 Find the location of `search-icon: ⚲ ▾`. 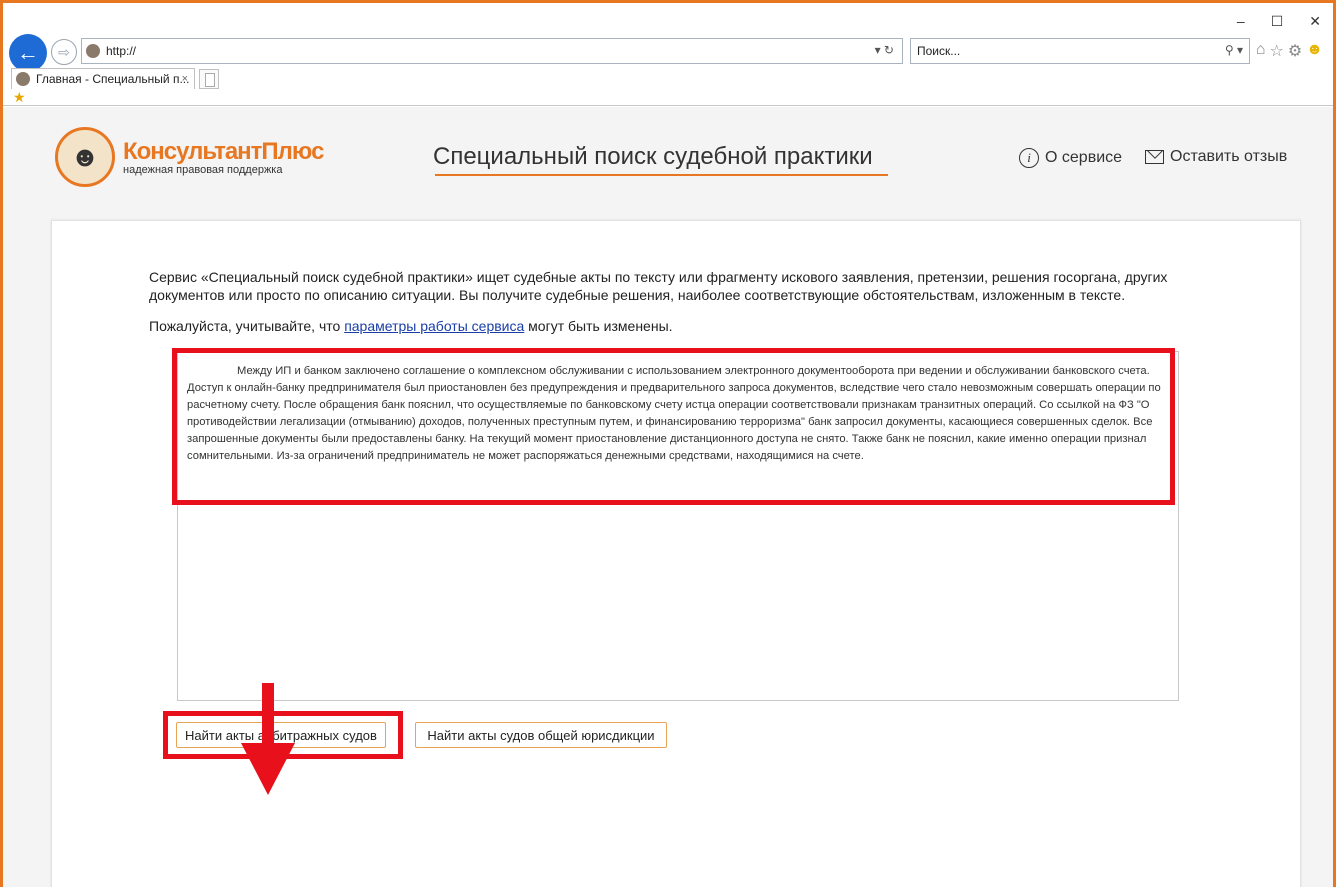

search-icon: ⚲ ▾ is located at coordinates (1234, 50).